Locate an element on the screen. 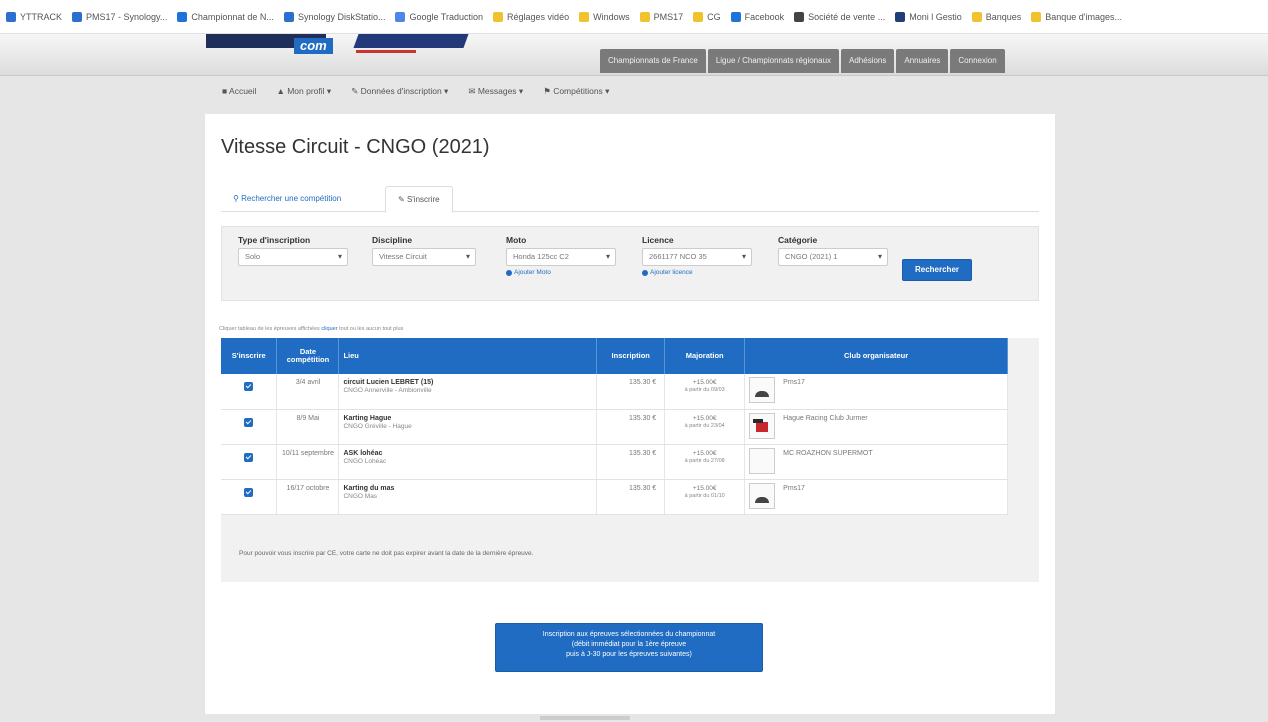 This screenshot has height=722, width=1268. lieu-detail: CNGO Mas is located at coordinates (360, 496).